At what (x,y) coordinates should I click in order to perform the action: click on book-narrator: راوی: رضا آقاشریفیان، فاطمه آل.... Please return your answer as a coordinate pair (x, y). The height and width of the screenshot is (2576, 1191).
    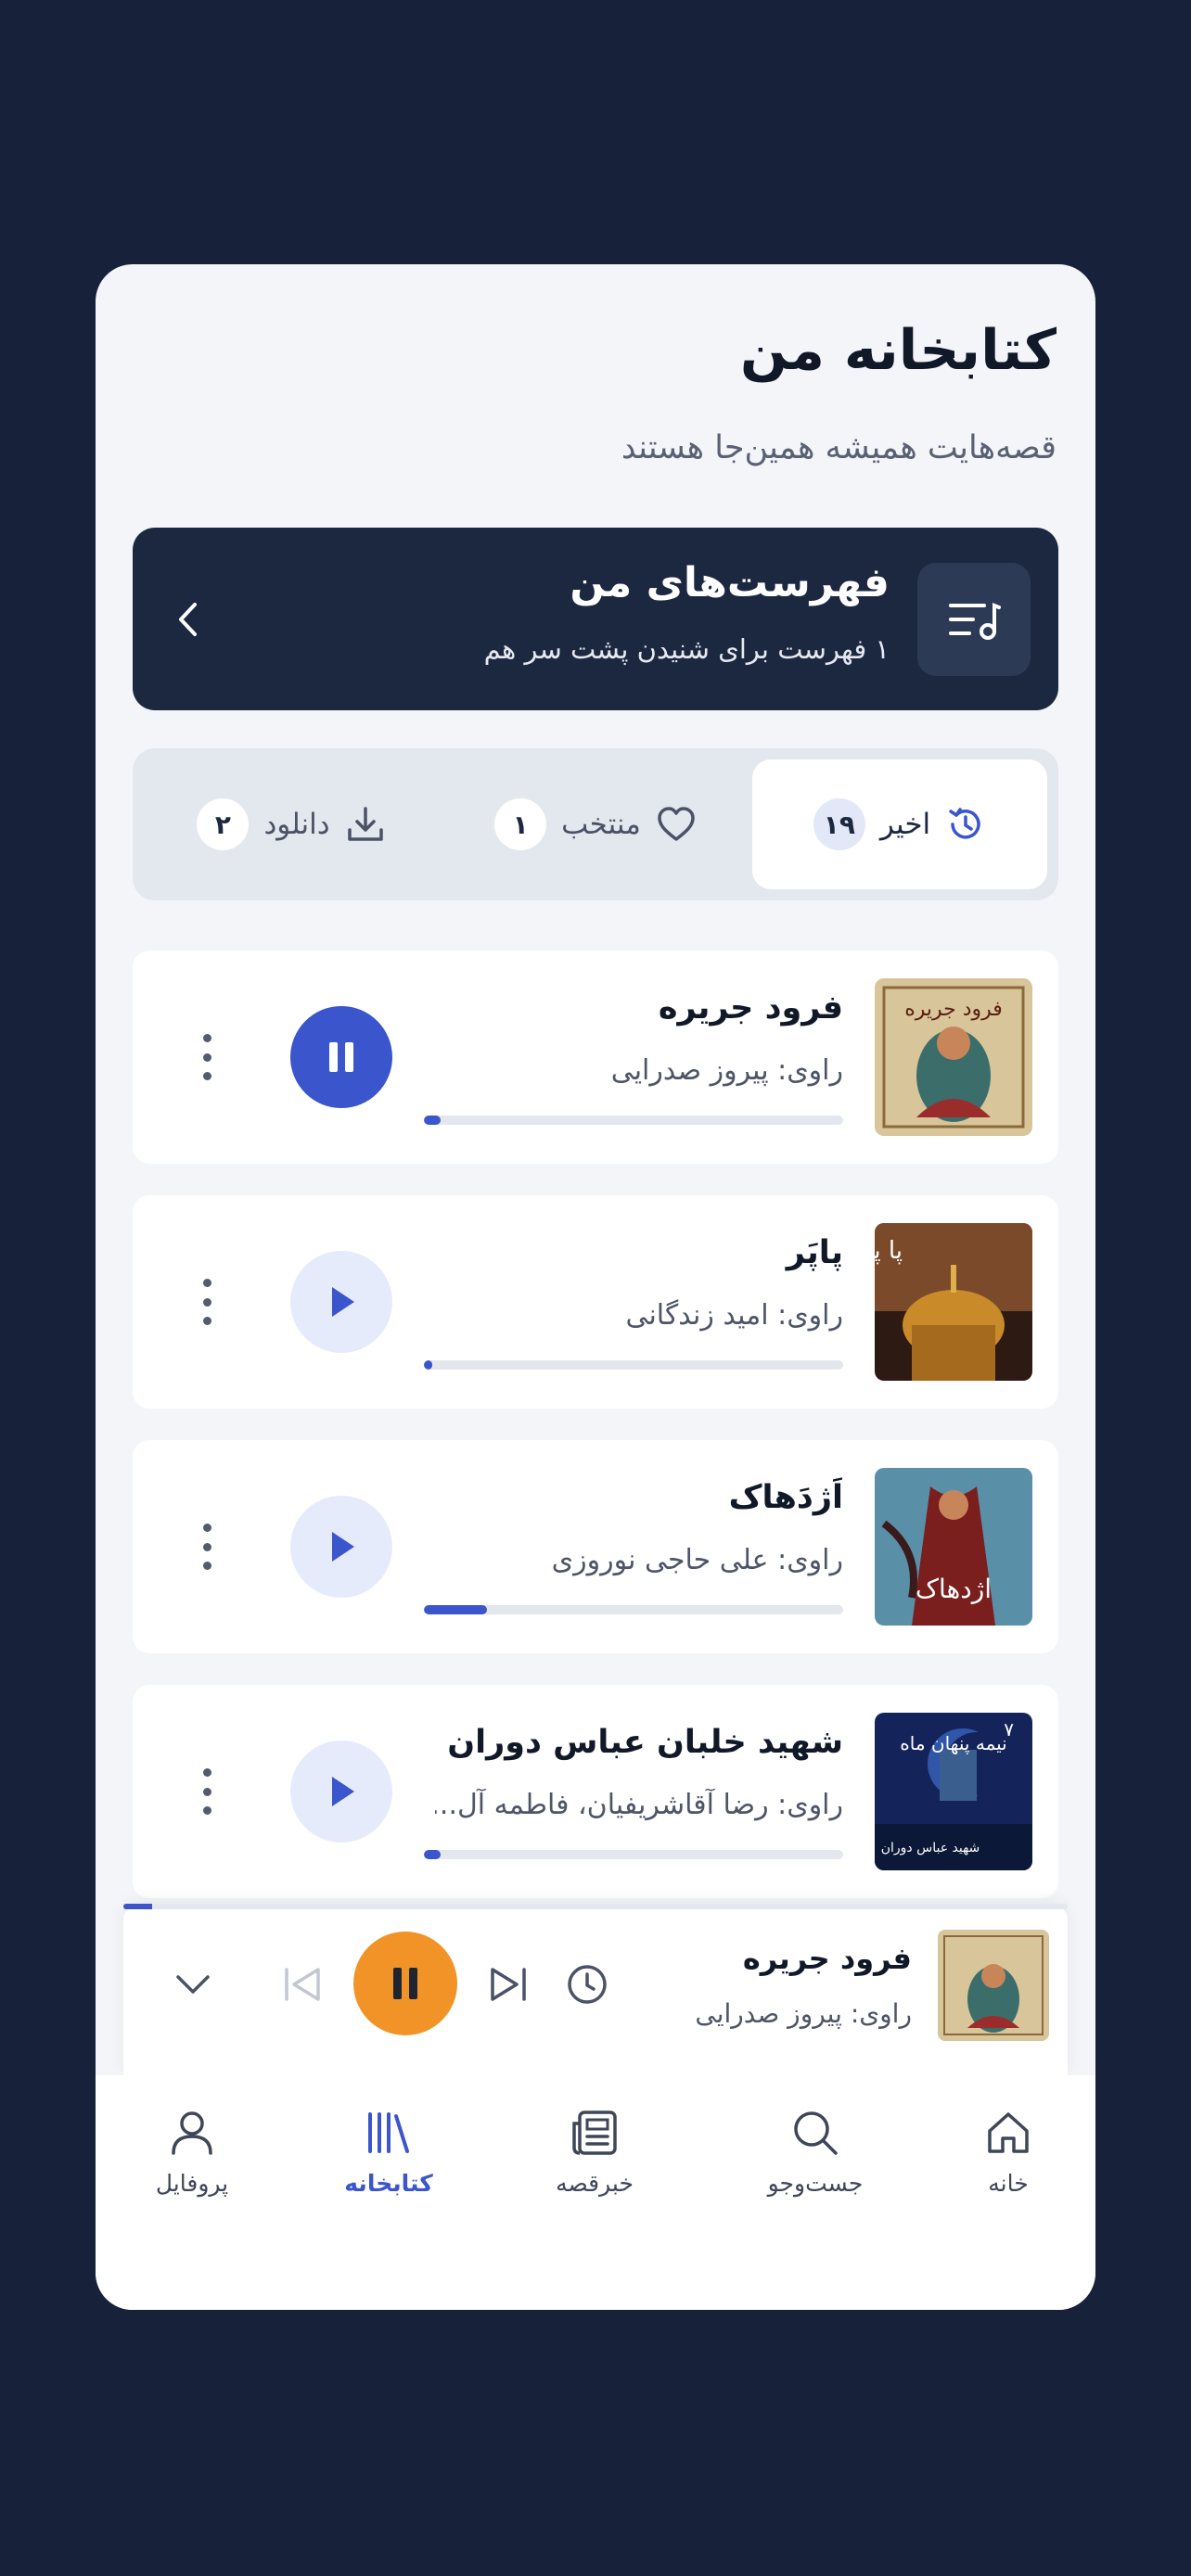
    Looking at the image, I should click on (639, 1805).